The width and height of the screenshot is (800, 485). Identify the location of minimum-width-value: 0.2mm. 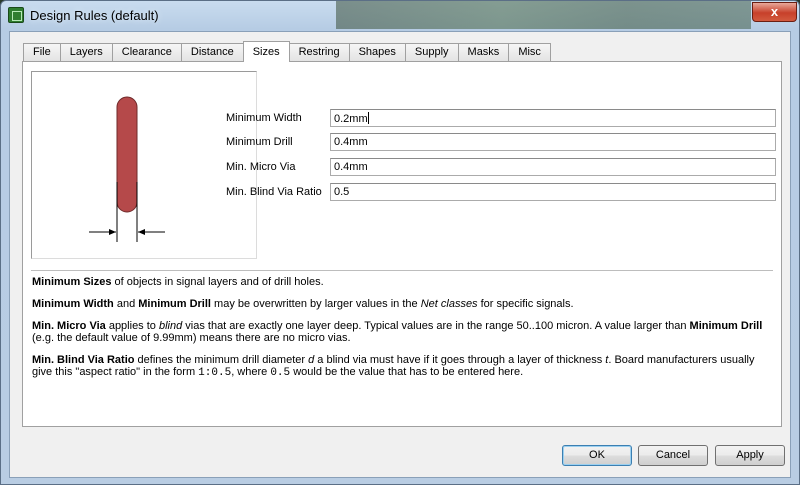
(351, 119).